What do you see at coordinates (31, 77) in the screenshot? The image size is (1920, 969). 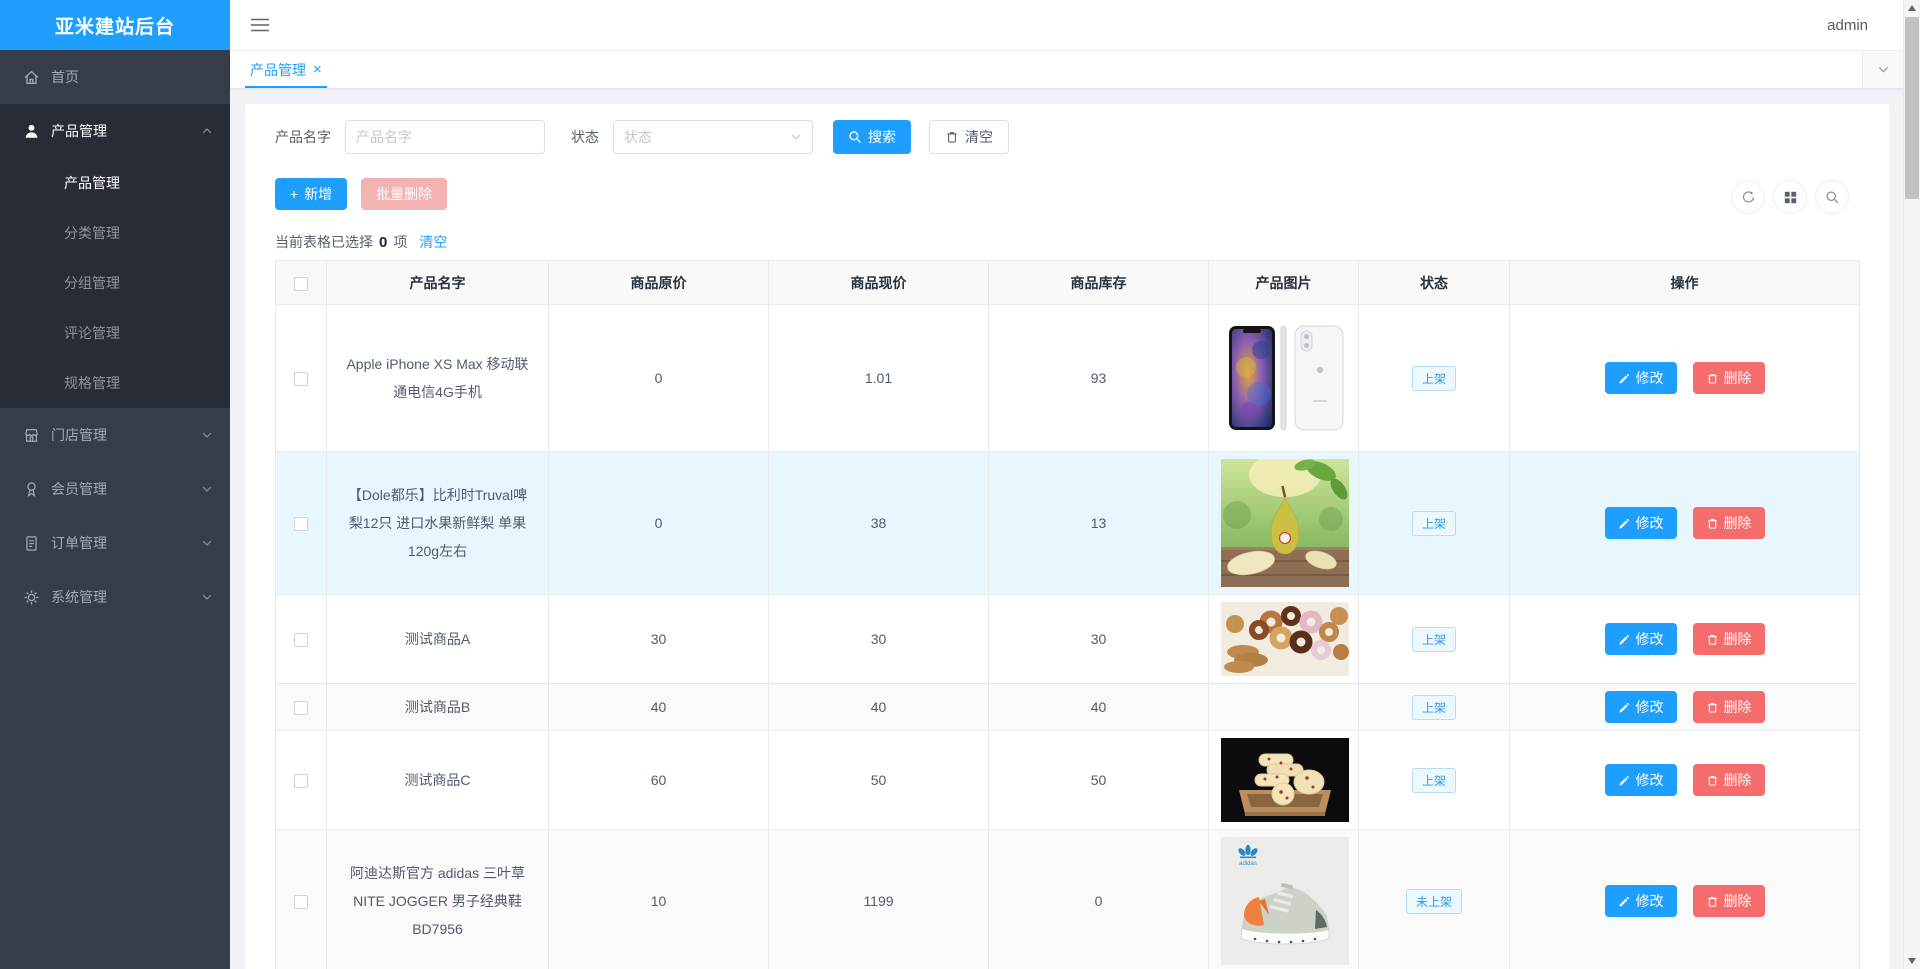 I see `home-icon` at bounding box center [31, 77].